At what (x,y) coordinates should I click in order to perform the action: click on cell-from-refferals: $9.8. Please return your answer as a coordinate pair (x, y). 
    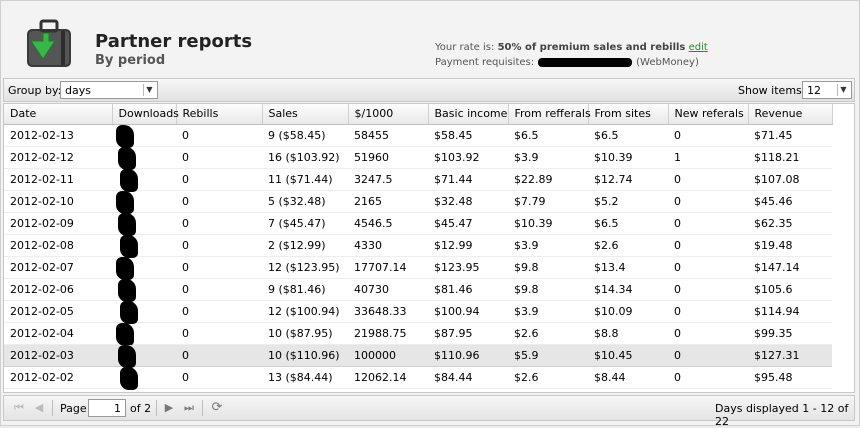
    Looking at the image, I should click on (548, 289).